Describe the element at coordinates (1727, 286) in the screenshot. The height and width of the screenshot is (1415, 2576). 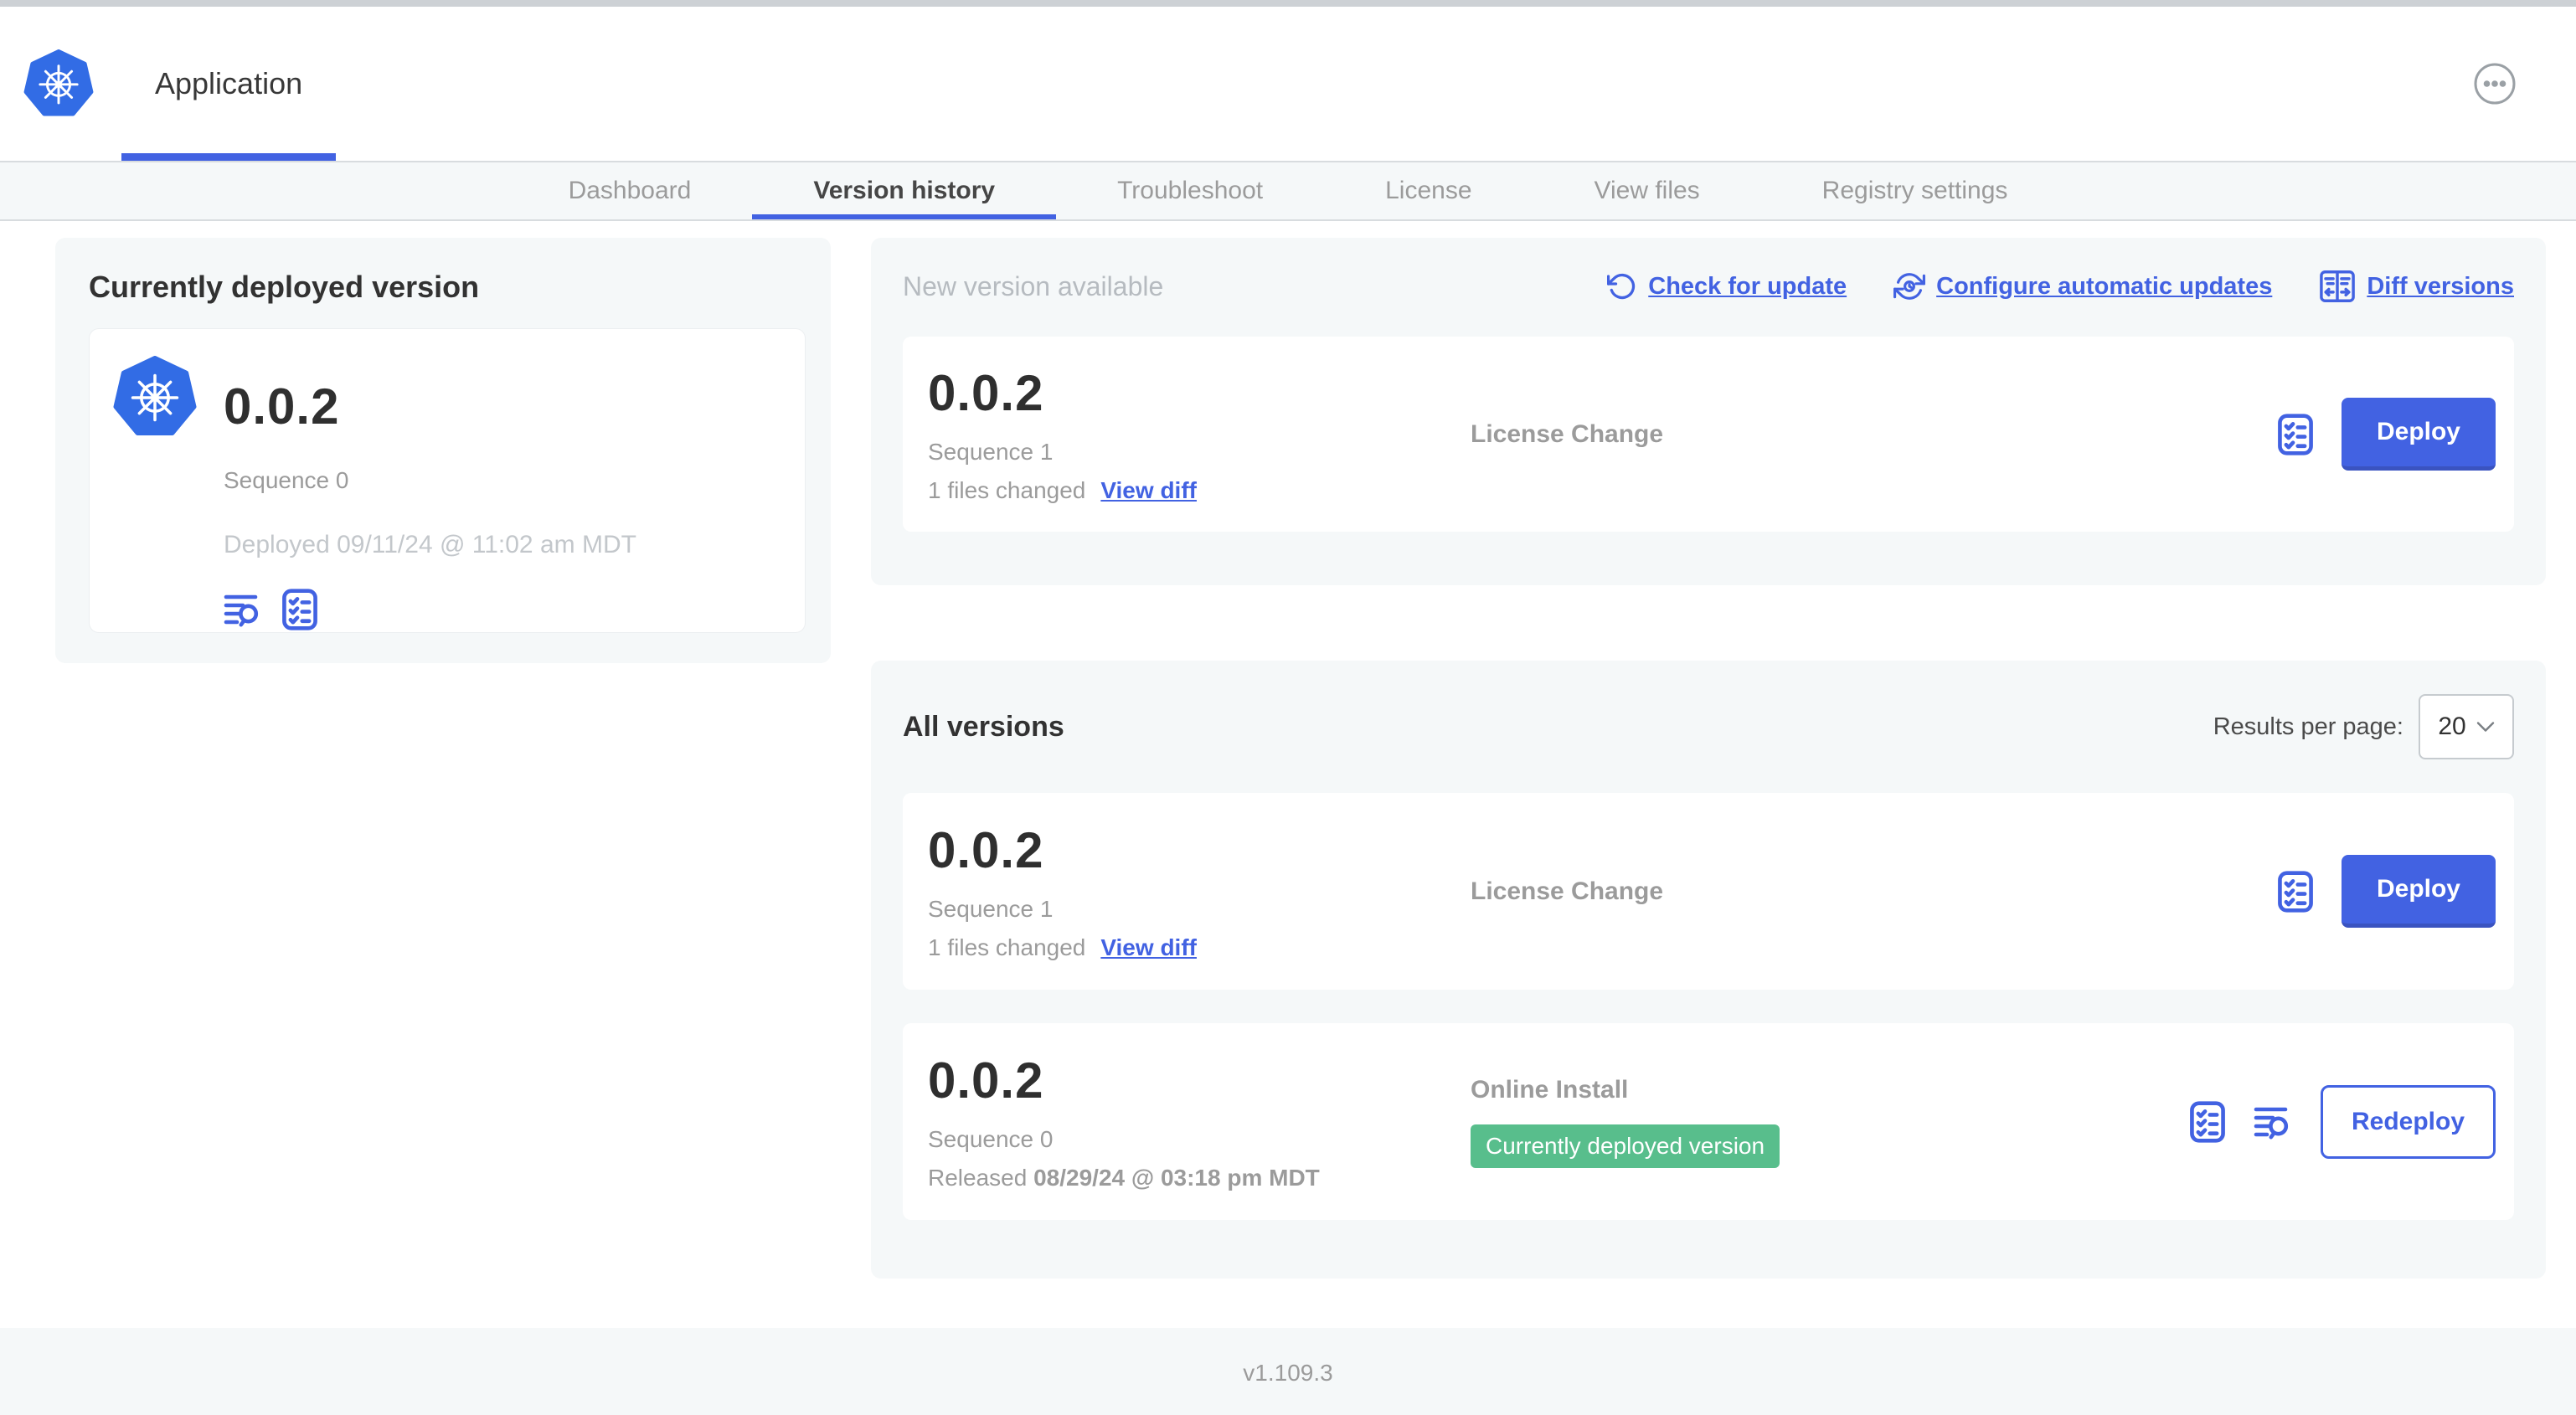
I see `check-for-update-link: Check for update` at that location.